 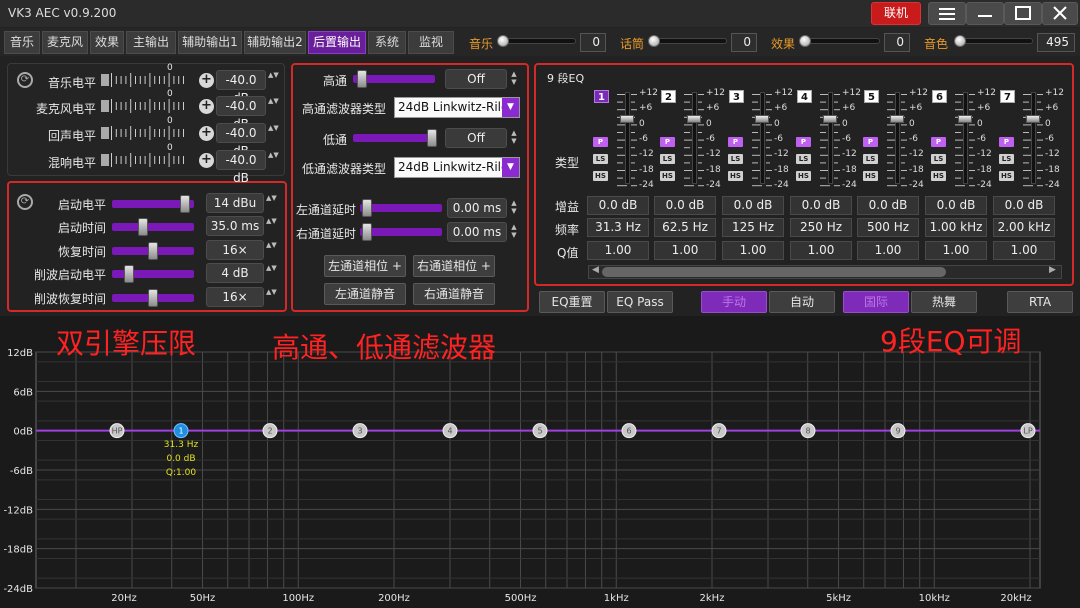 What do you see at coordinates (896, 13) in the screenshot?
I see `connect-button: 联机` at bounding box center [896, 13].